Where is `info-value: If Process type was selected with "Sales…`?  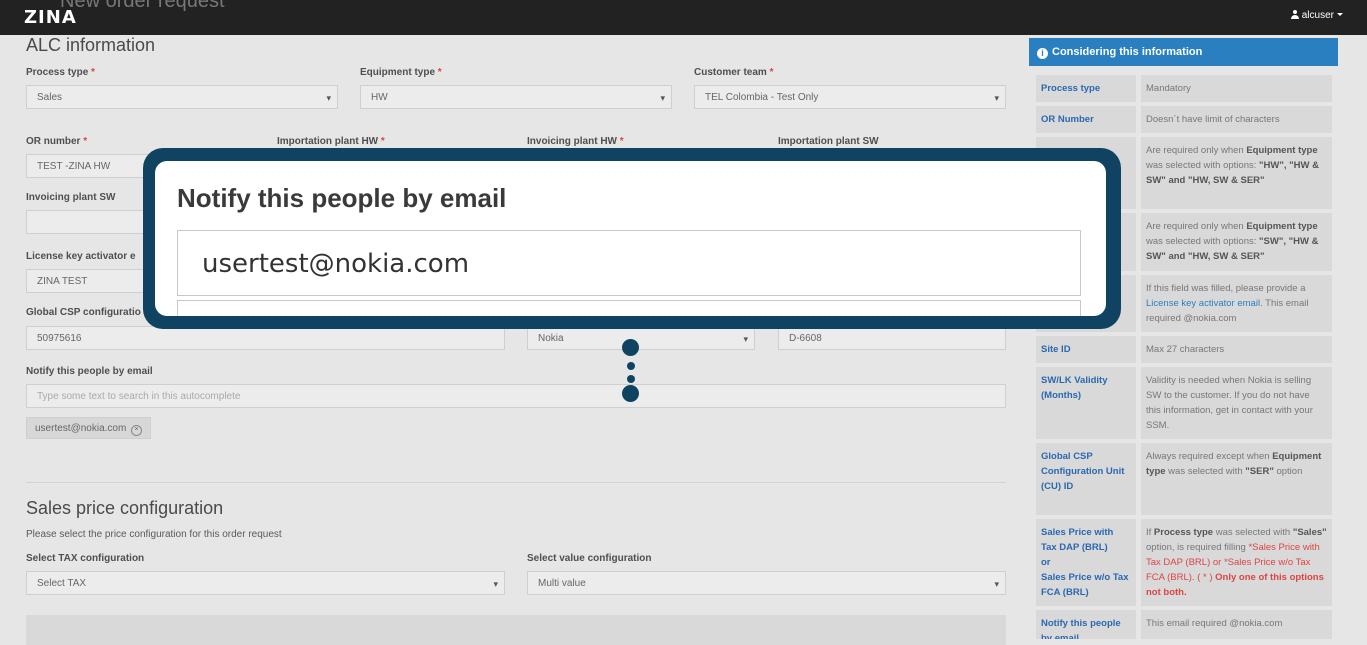 info-value: If Process type was selected with "Sales… is located at coordinates (1236, 562).